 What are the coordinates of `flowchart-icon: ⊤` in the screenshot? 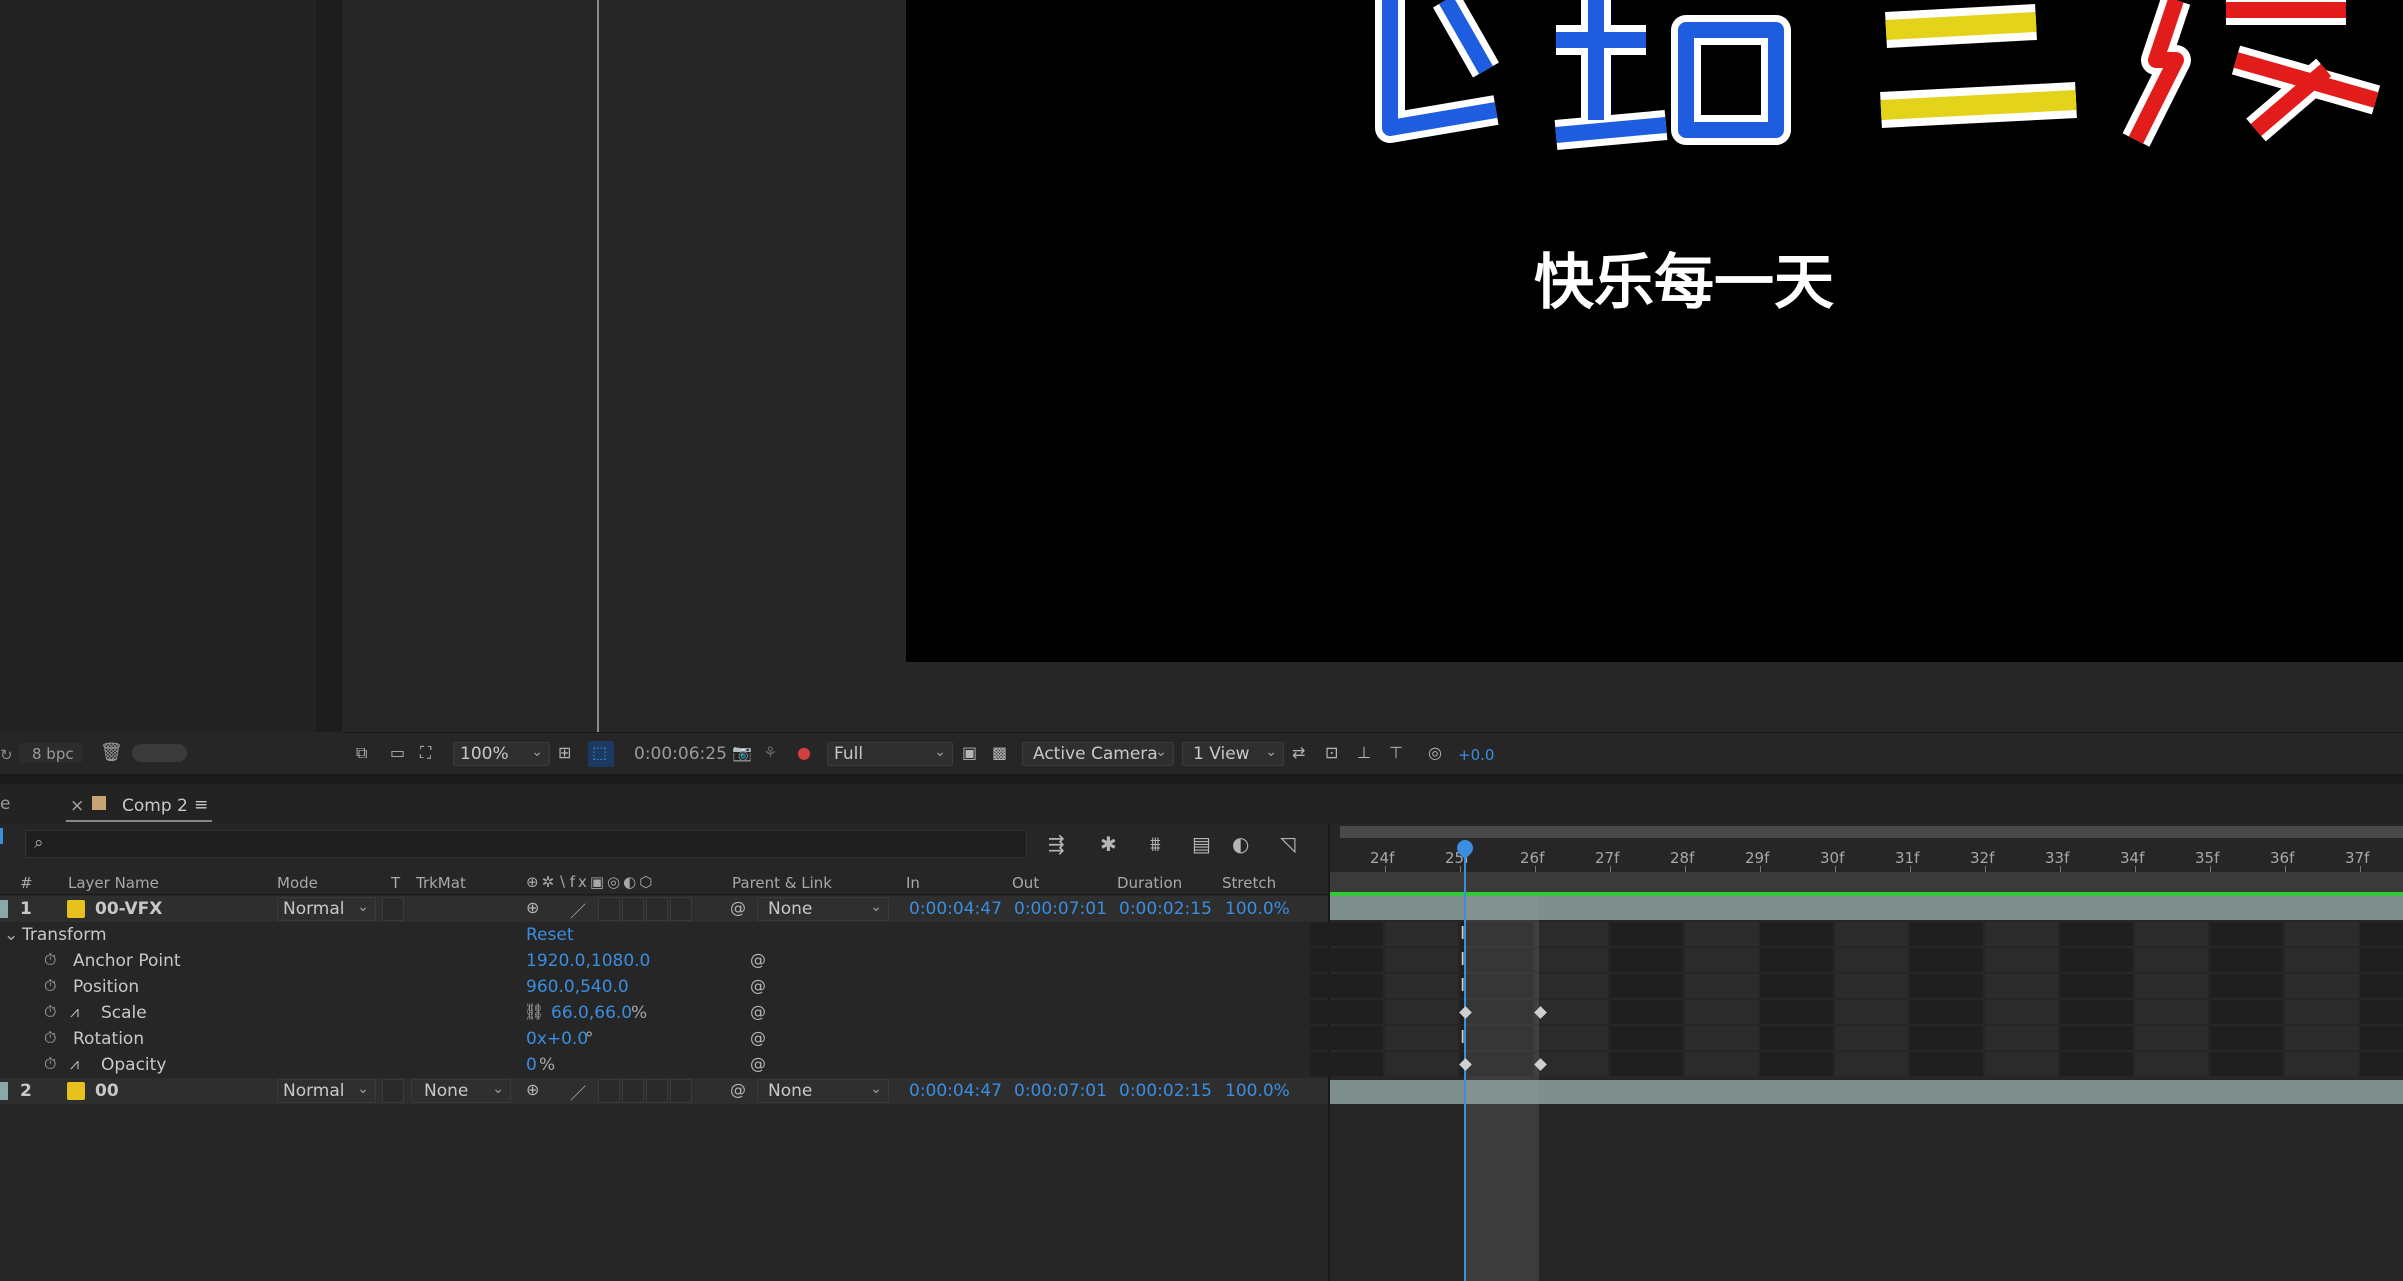 It's located at (1396, 752).